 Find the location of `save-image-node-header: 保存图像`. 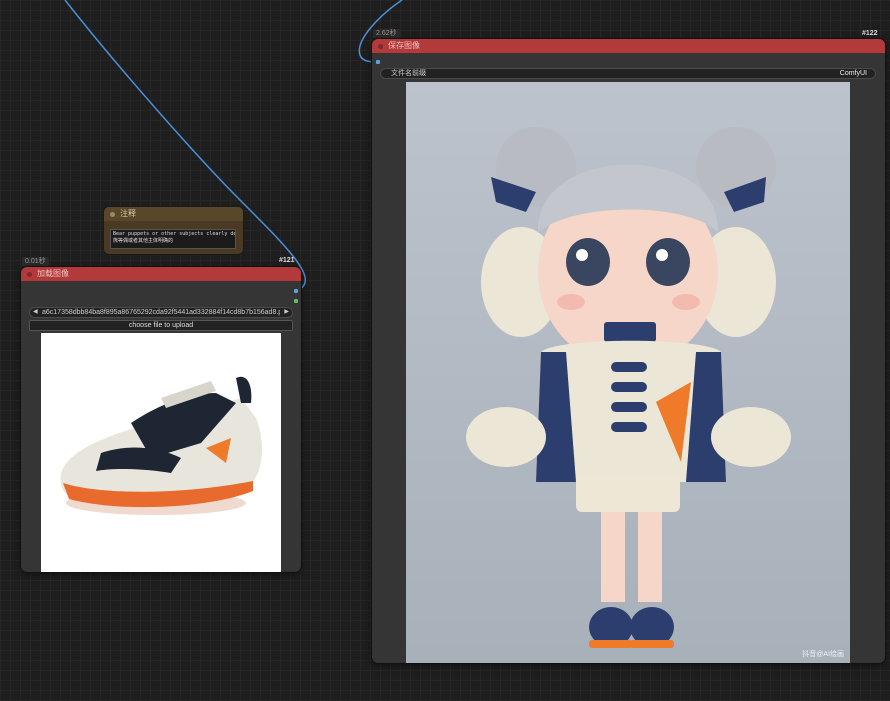

save-image-node-header: 保存图像 is located at coordinates (628, 46).